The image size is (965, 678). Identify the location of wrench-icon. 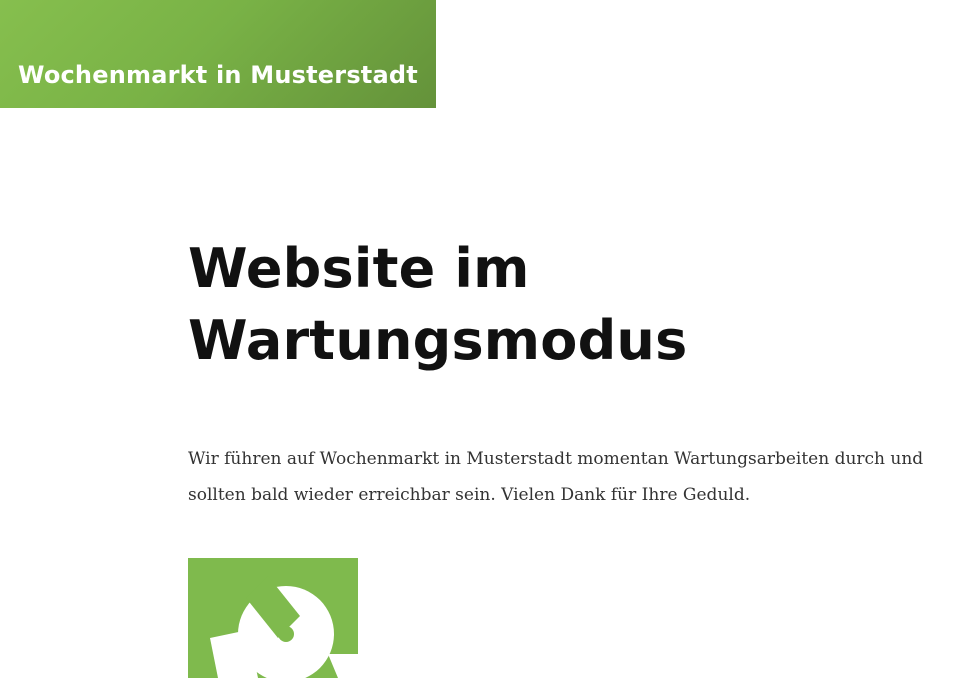
(284, 627).